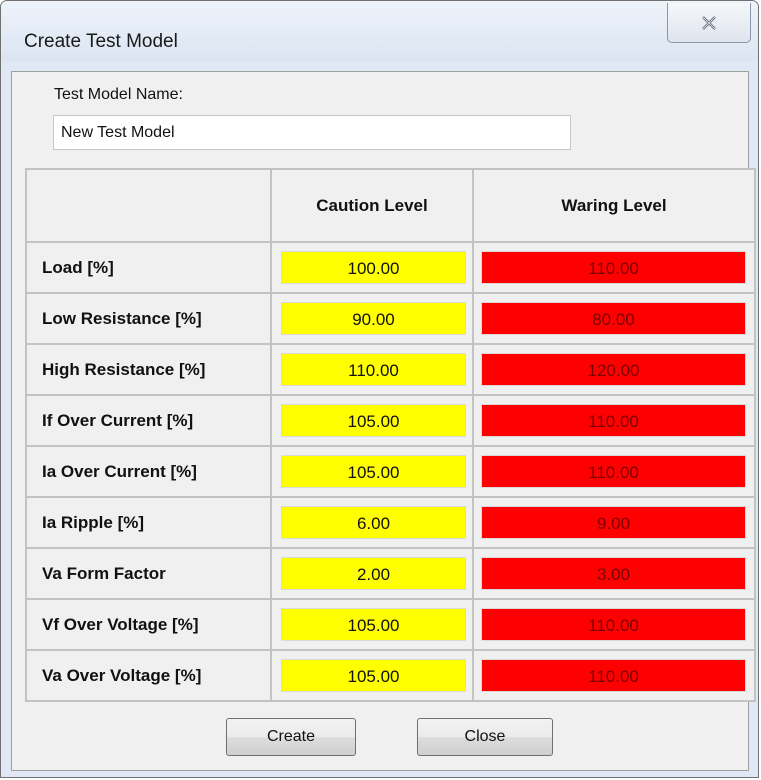 Image resolution: width=761 pixels, height=780 pixels. I want to click on close-button: Close, so click(485, 737).